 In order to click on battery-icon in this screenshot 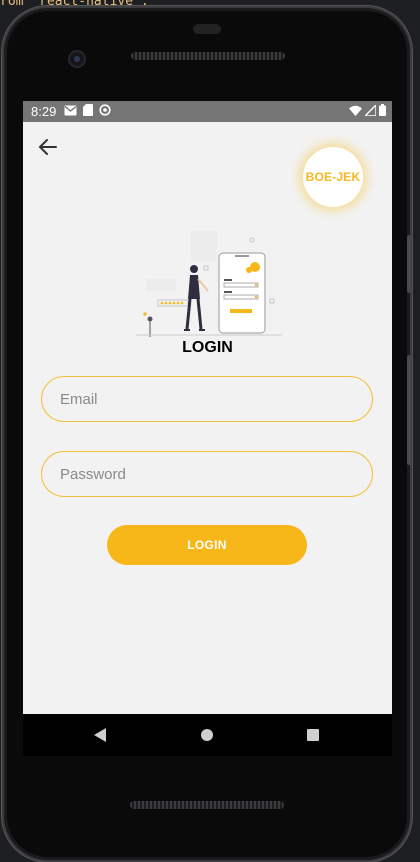, I will do `click(382, 111)`.